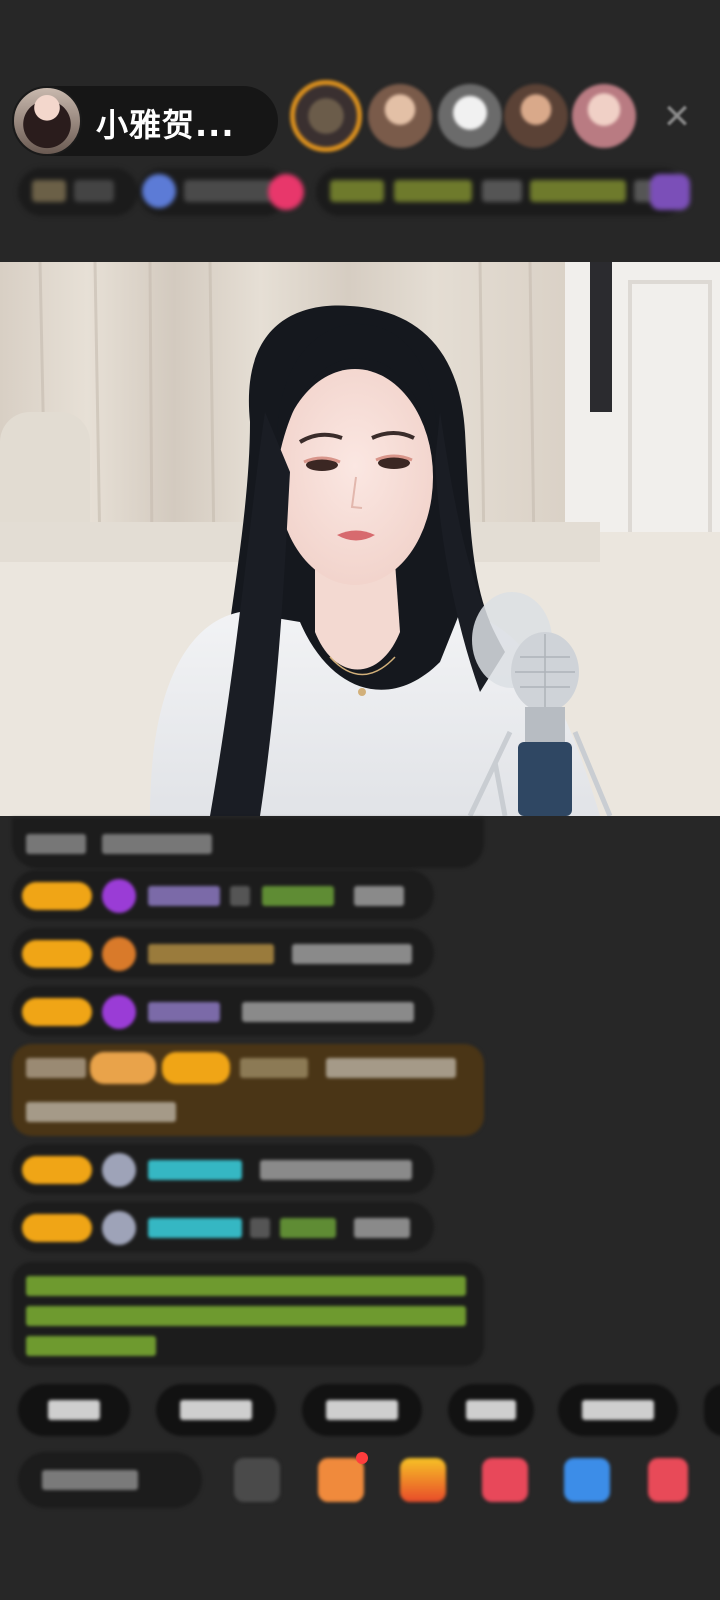 The image size is (720, 1600). What do you see at coordinates (505, 1480) in the screenshot?
I see `red-packet-icon` at bounding box center [505, 1480].